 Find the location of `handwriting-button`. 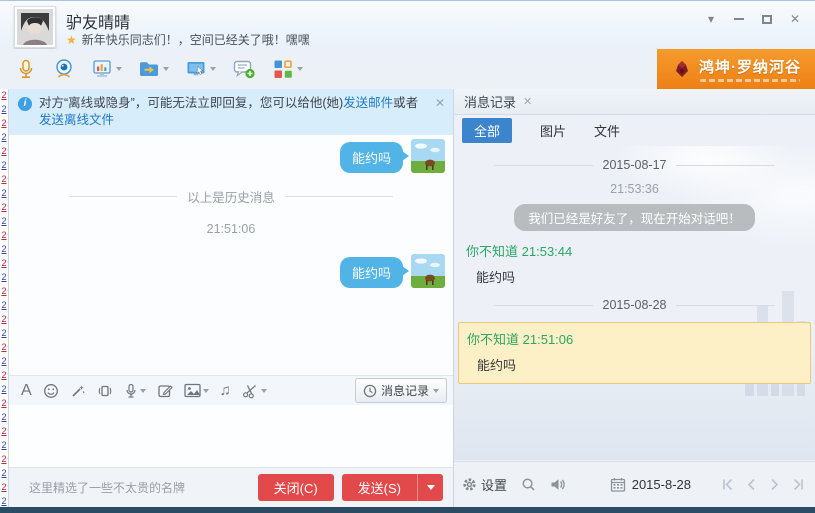

handwriting-button is located at coordinates (165, 391).